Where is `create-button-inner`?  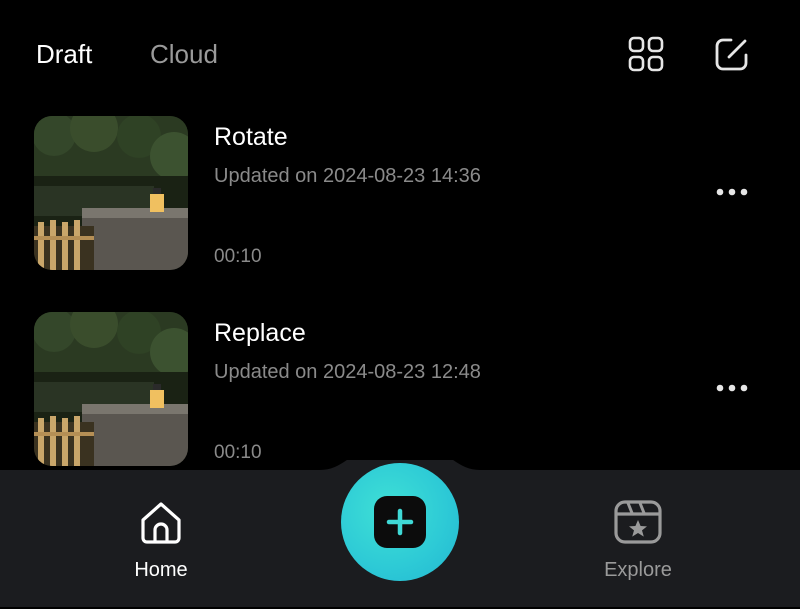
create-button-inner is located at coordinates (400, 522).